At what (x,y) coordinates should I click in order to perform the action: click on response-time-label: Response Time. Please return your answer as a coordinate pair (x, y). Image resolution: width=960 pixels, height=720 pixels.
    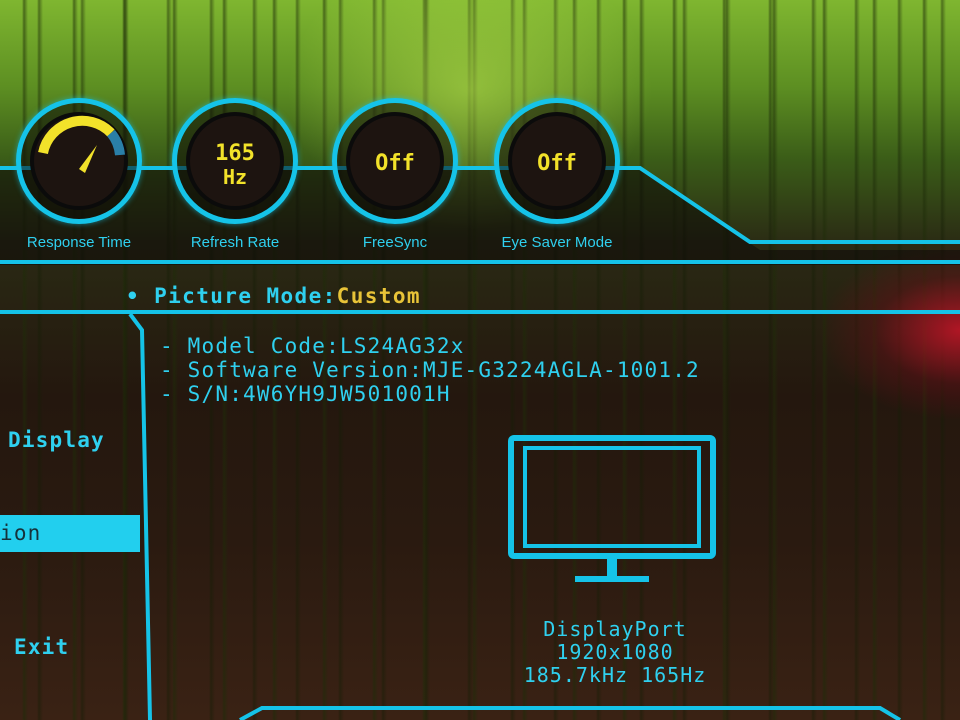
    Looking at the image, I should click on (79, 242).